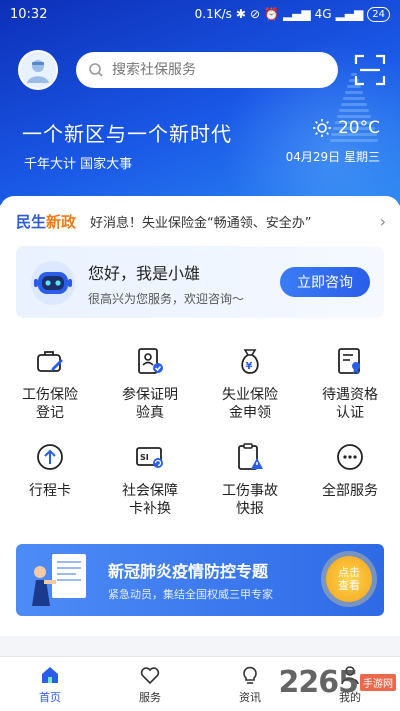 The image size is (400, 711). What do you see at coordinates (240, 14) in the screenshot?
I see `bluetooth-icon: ✱` at bounding box center [240, 14].